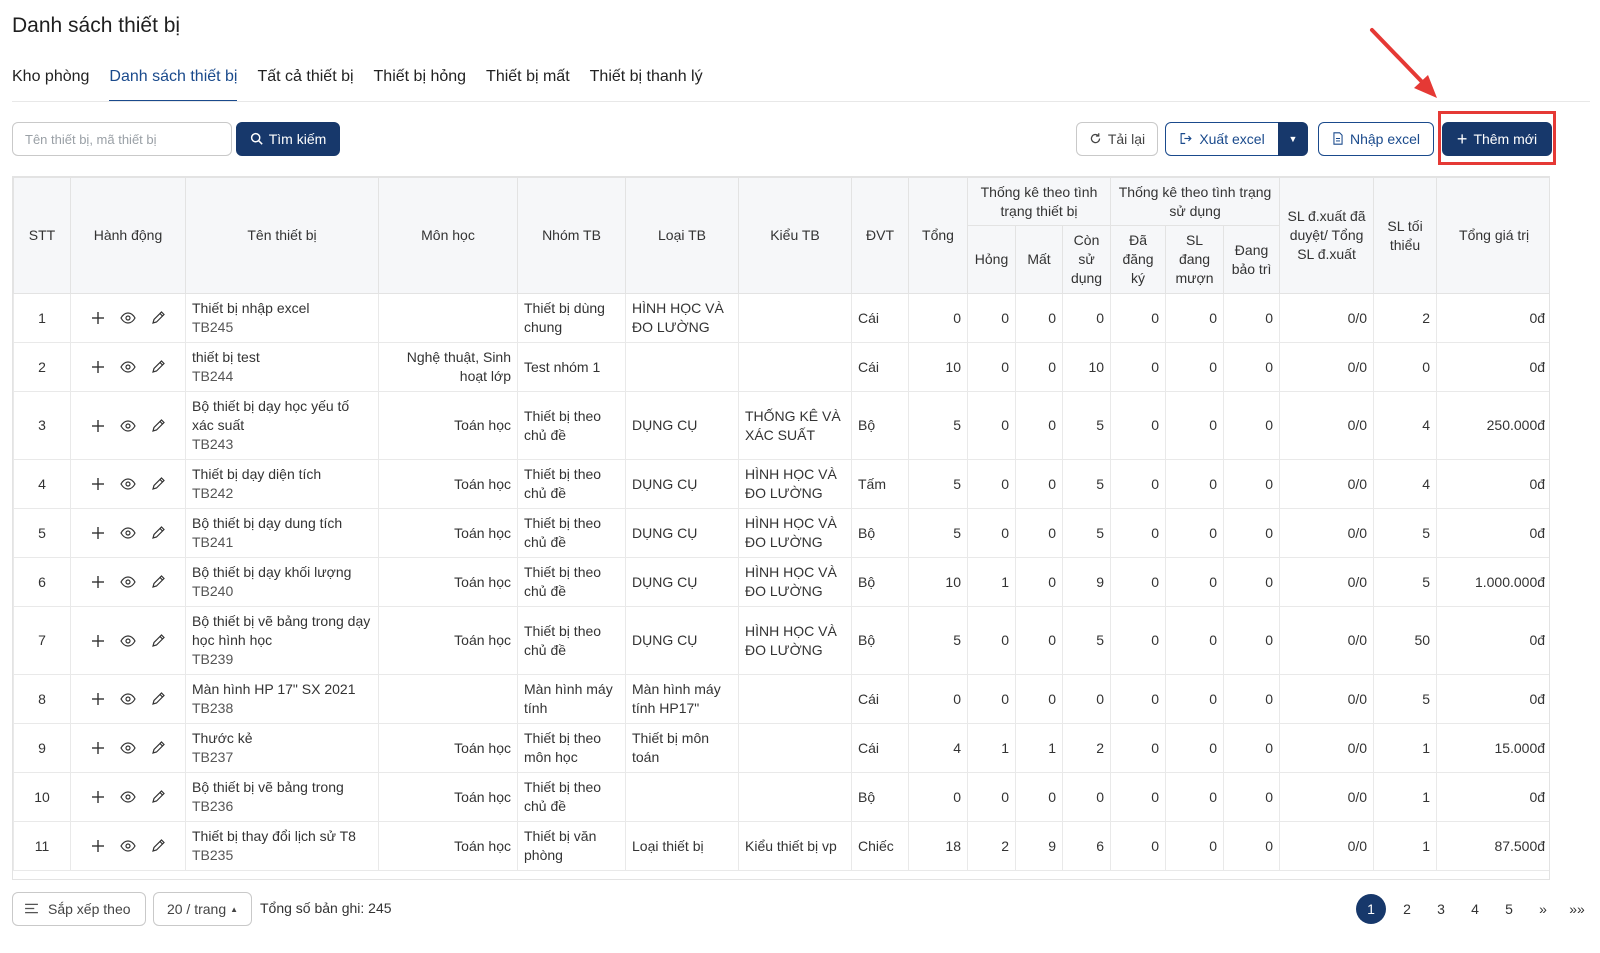 This screenshot has height=953, width=1600. I want to click on header-min: SL tối thiểu, so click(1405, 235).